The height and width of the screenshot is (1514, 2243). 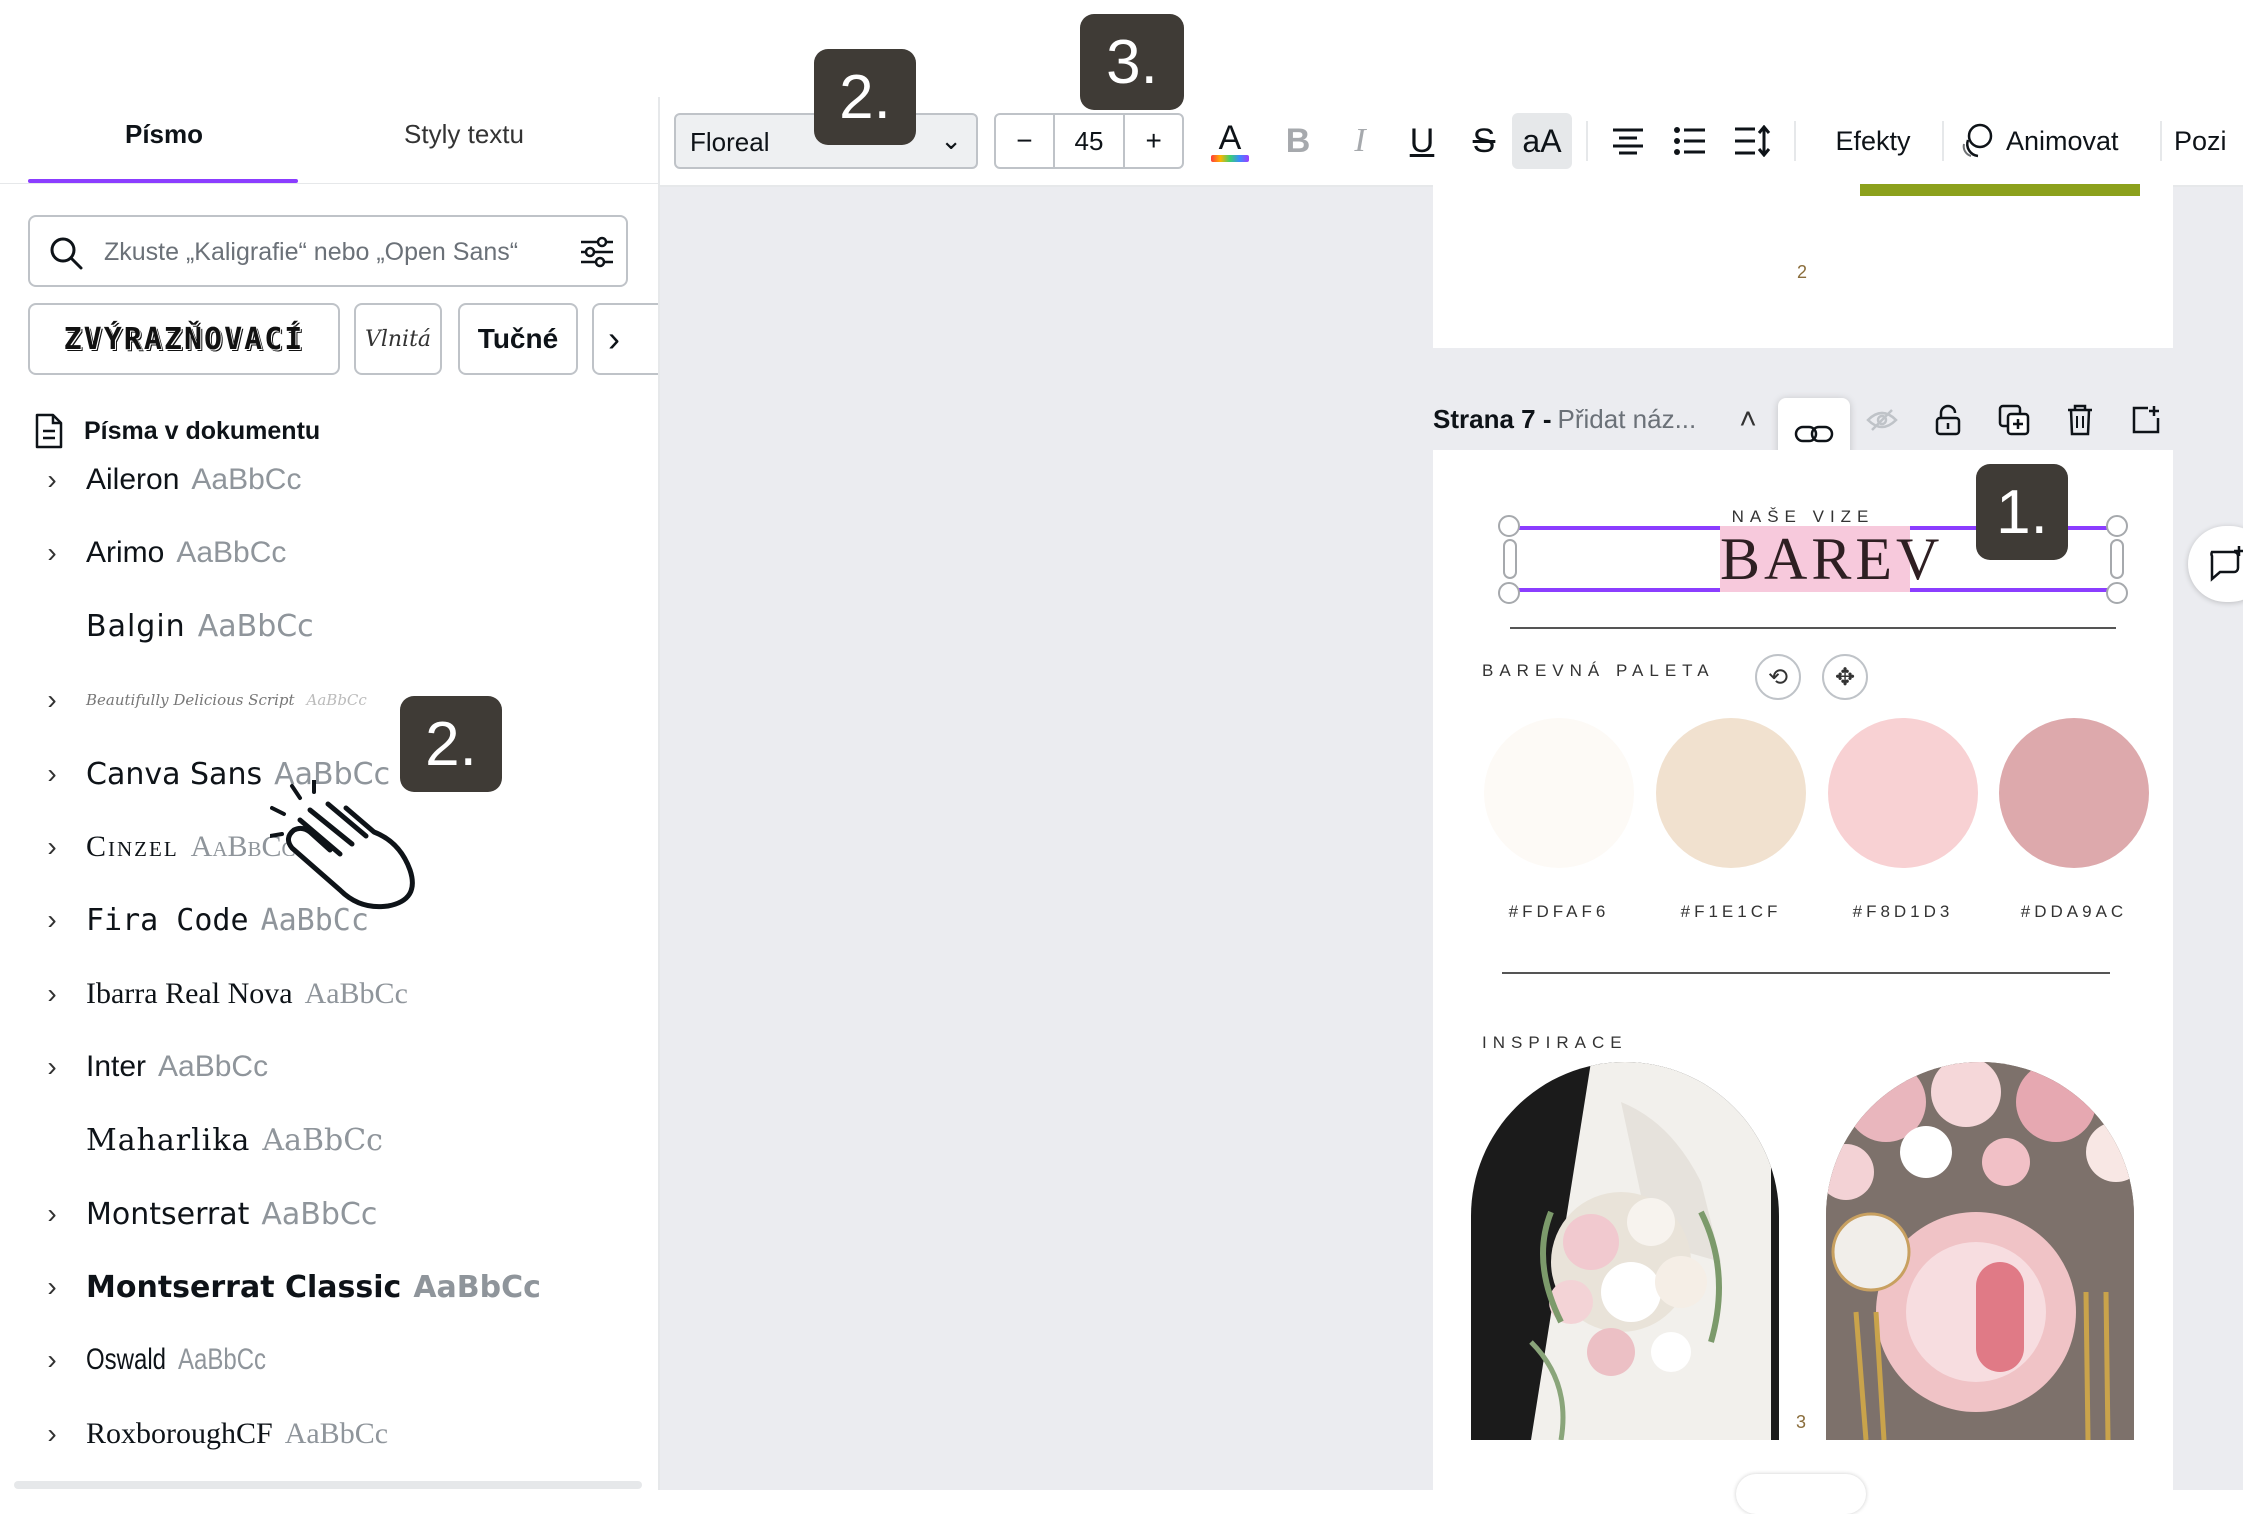 What do you see at coordinates (329, 1287) in the screenshot?
I see `font-row-montserrat-classic: › Montserrat Classic AaBbCc` at bounding box center [329, 1287].